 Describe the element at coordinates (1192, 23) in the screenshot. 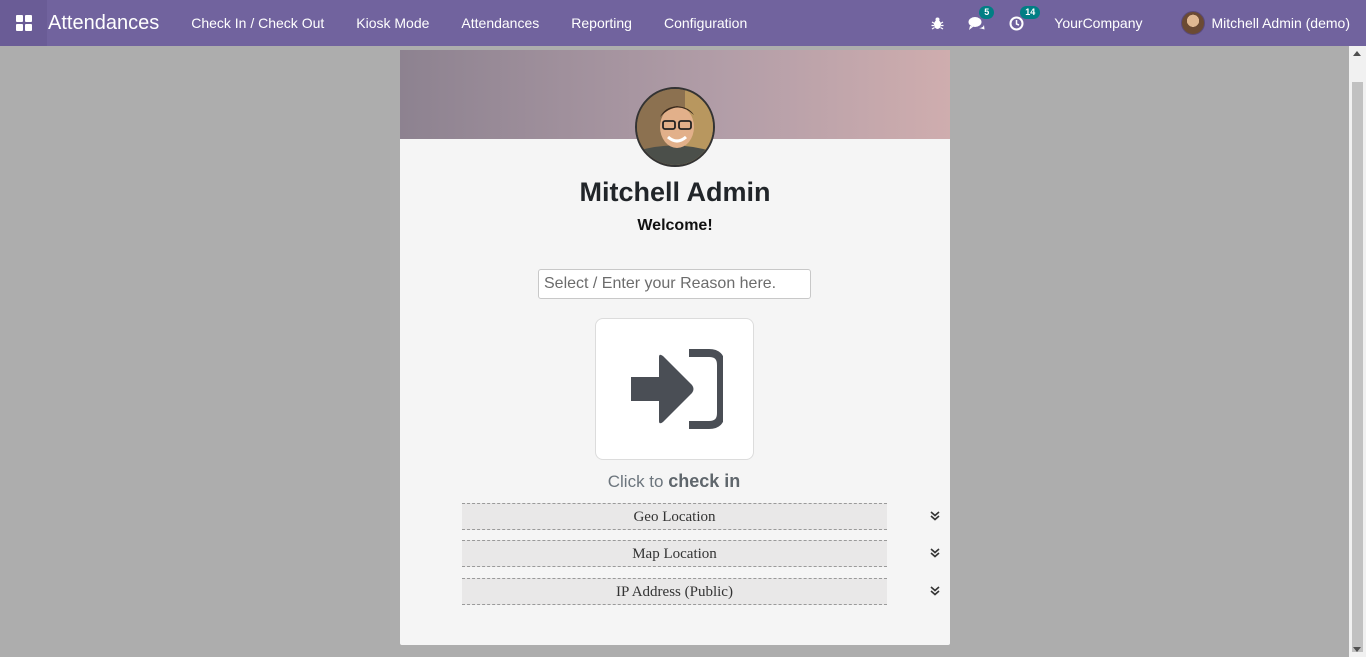

I see `user-avatar` at that location.